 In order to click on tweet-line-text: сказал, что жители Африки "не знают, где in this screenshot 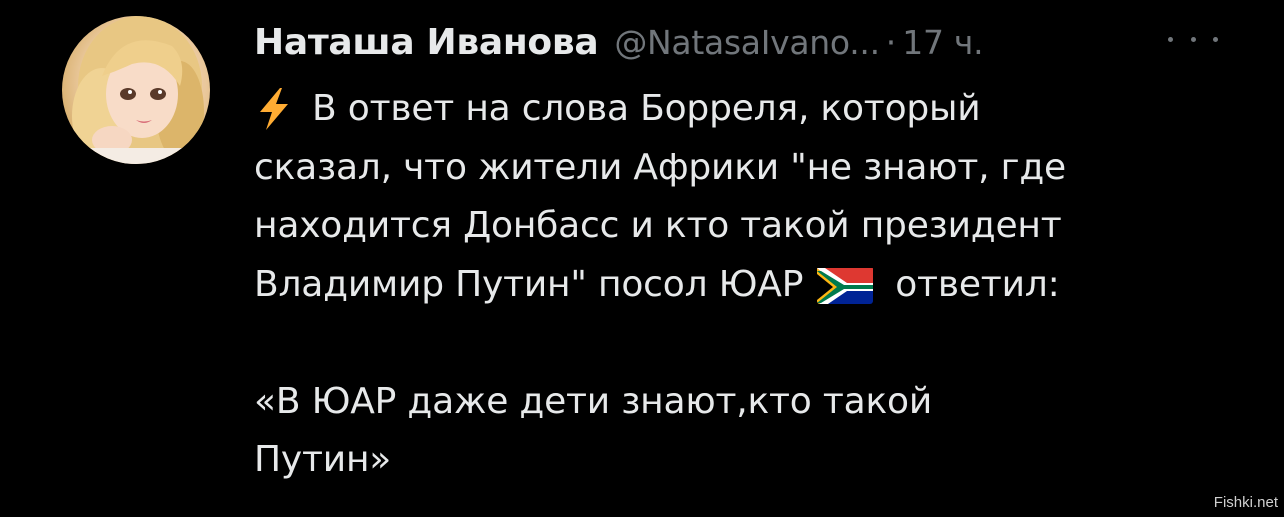, I will do `click(660, 167)`.